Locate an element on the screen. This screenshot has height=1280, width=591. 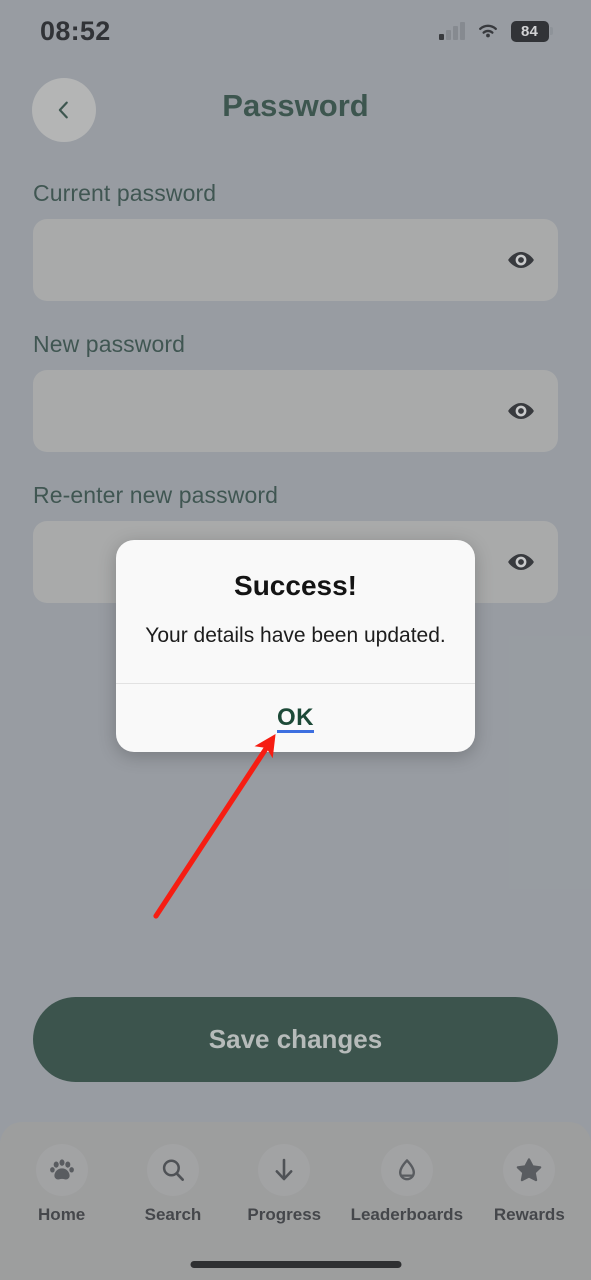
dialog-body: Success! Your details have been updated. is located at coordinates (295, 611).